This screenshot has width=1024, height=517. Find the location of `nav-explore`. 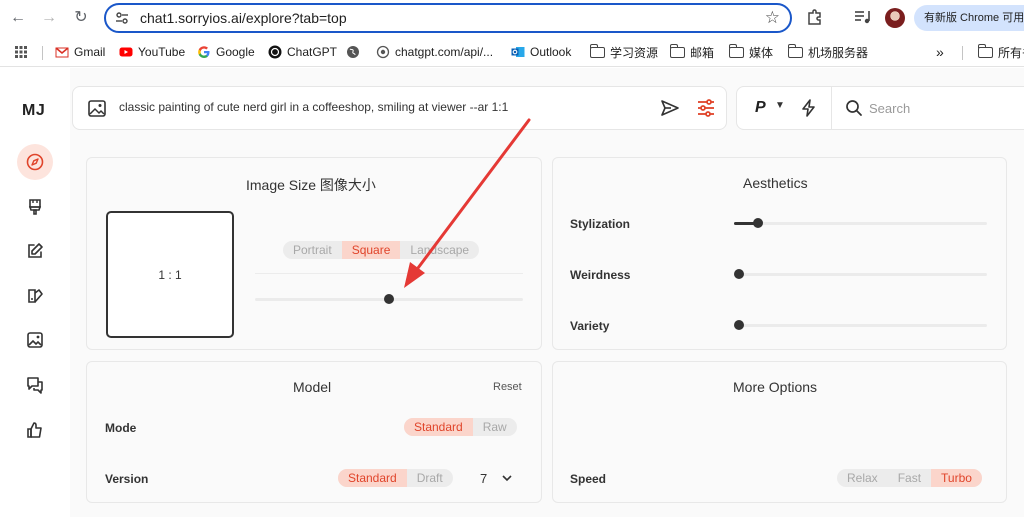

nav-explore is located at coordinates (35, 162).